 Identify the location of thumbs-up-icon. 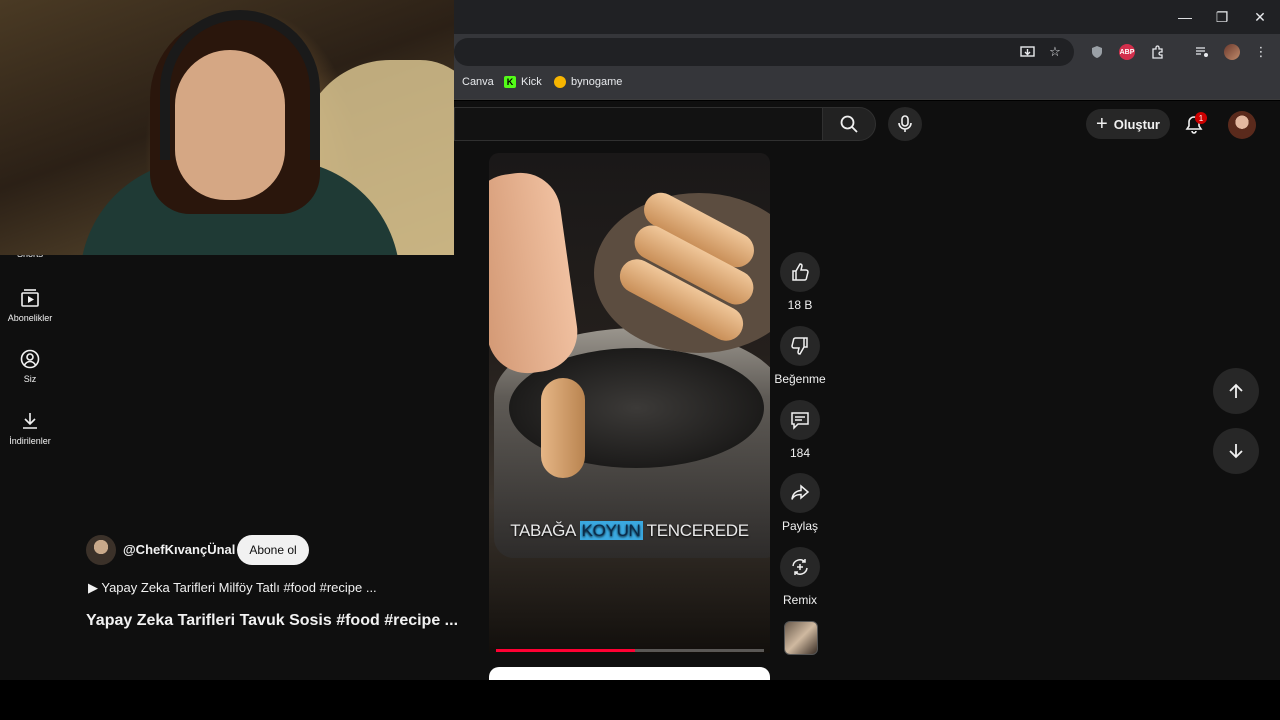
(800, 272).